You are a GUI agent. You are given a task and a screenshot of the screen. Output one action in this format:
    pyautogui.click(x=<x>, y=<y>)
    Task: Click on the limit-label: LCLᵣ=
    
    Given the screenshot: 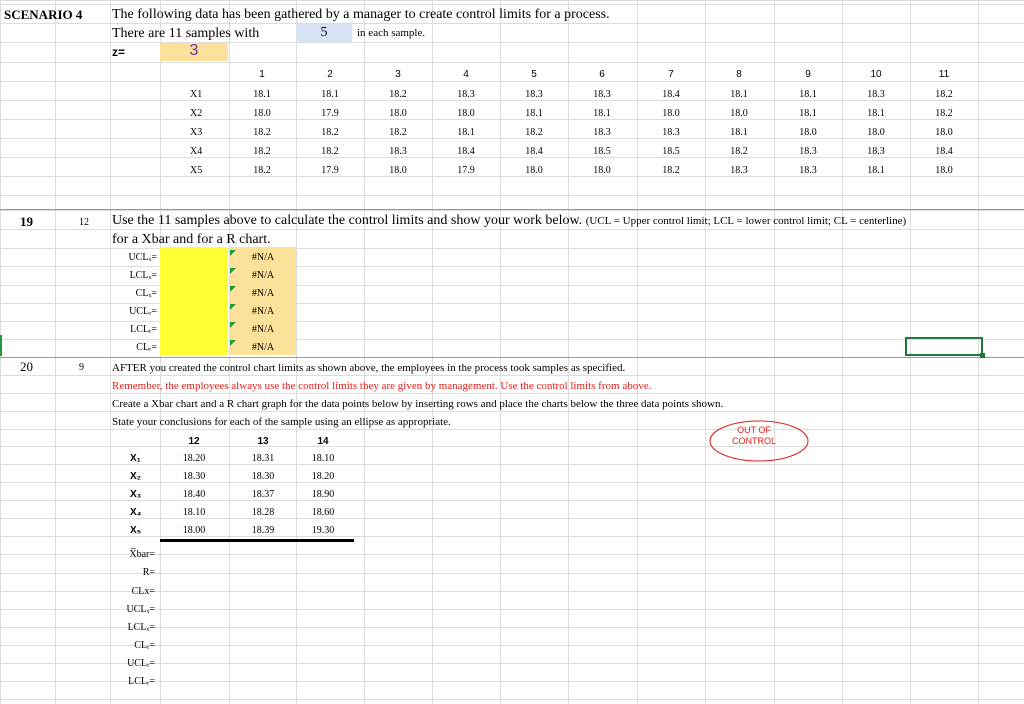 What is the action you would take?
    pyautogui.click(x=143, y=329)
    